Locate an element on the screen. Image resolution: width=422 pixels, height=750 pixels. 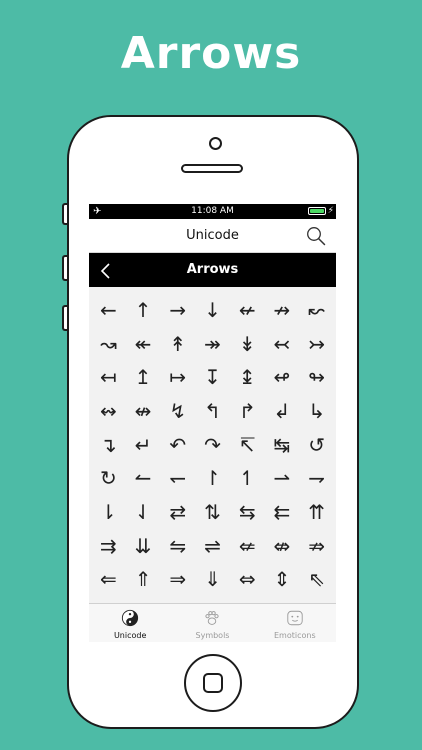
earpiece-speaker is located at coordinates (212, 168).